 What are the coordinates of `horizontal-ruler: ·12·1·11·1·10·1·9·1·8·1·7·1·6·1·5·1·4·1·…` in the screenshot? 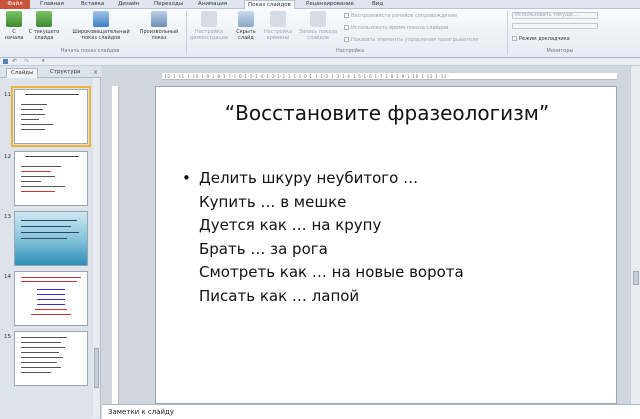 It's located at (389, 76).